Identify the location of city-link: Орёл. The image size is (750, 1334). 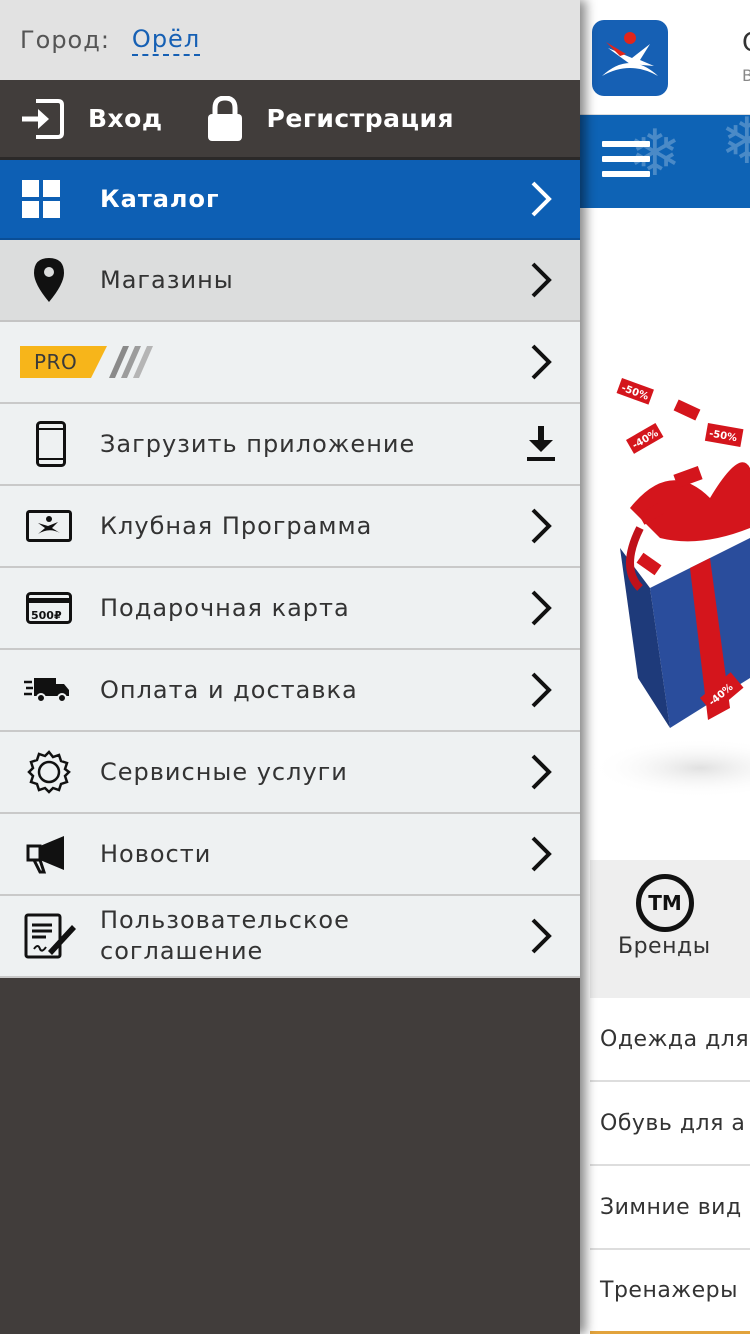
(166, 40).